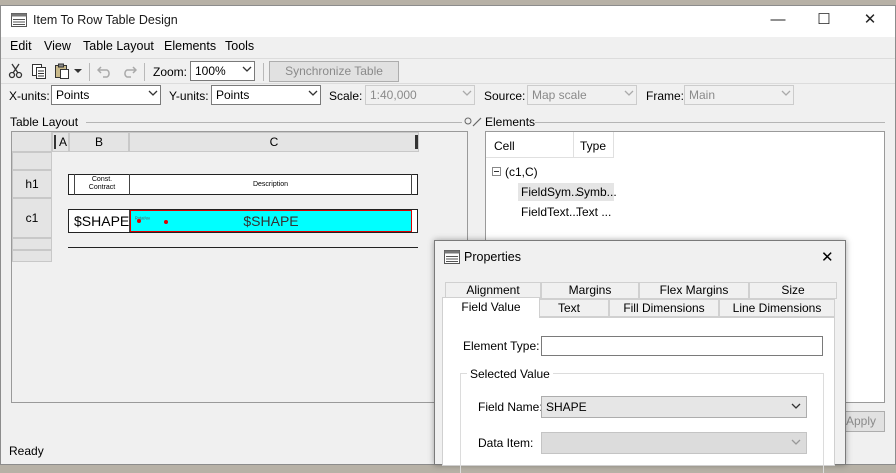 The image size is (896, 473). Describe the element at coordinates (521, 172) in the screenshot. I see `tree-root: (c1,C)` at that location.